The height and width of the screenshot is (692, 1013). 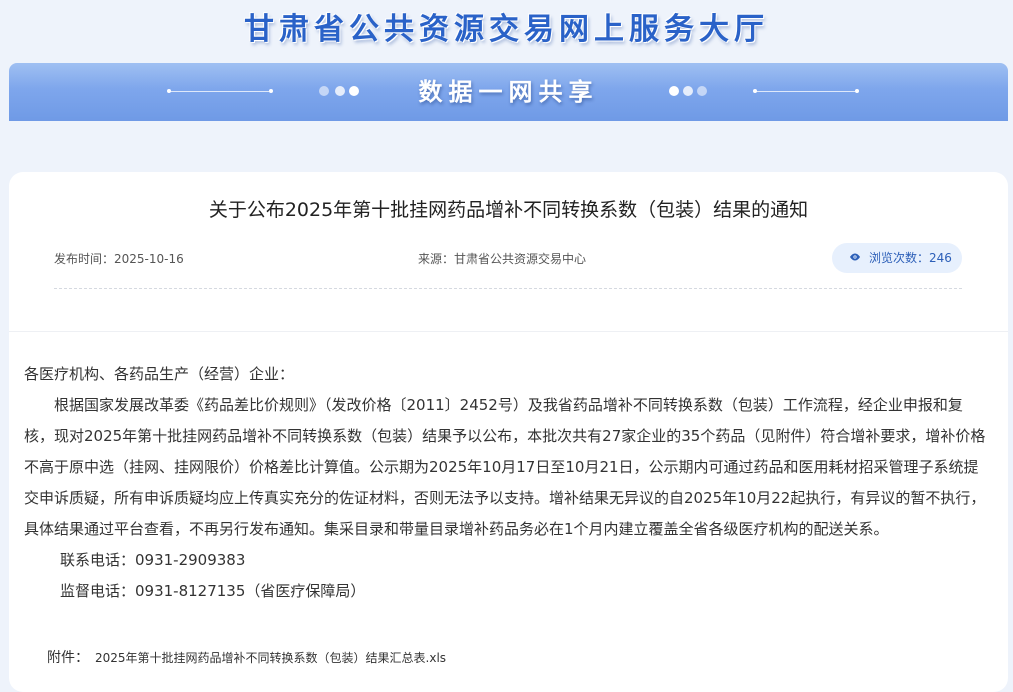 What do you see at coordinates (119, 259) in the screenshot?
I see `publish-time: 发布时间：2025-10-16` at bounding box center [119, 259].